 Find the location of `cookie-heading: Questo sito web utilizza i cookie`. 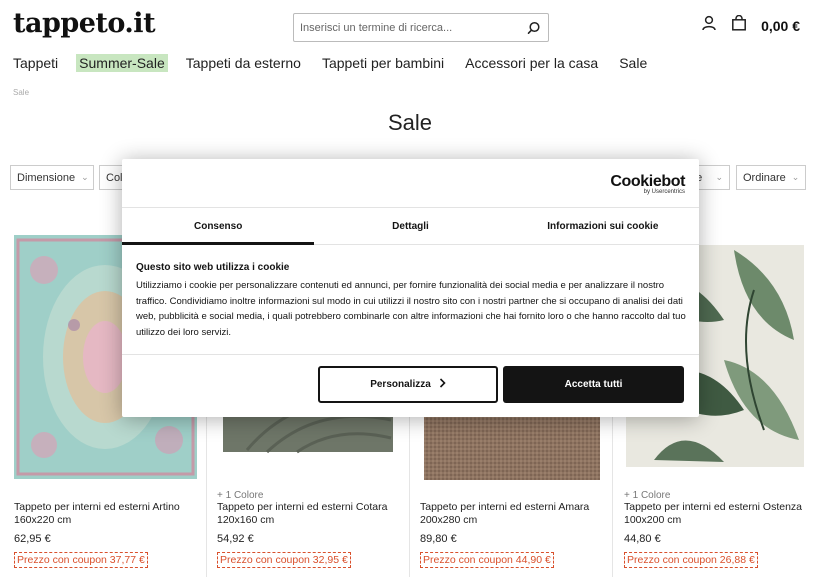

cookie-heading: Questo sito web utilizza i cookie is located at coordinates (213, 267).